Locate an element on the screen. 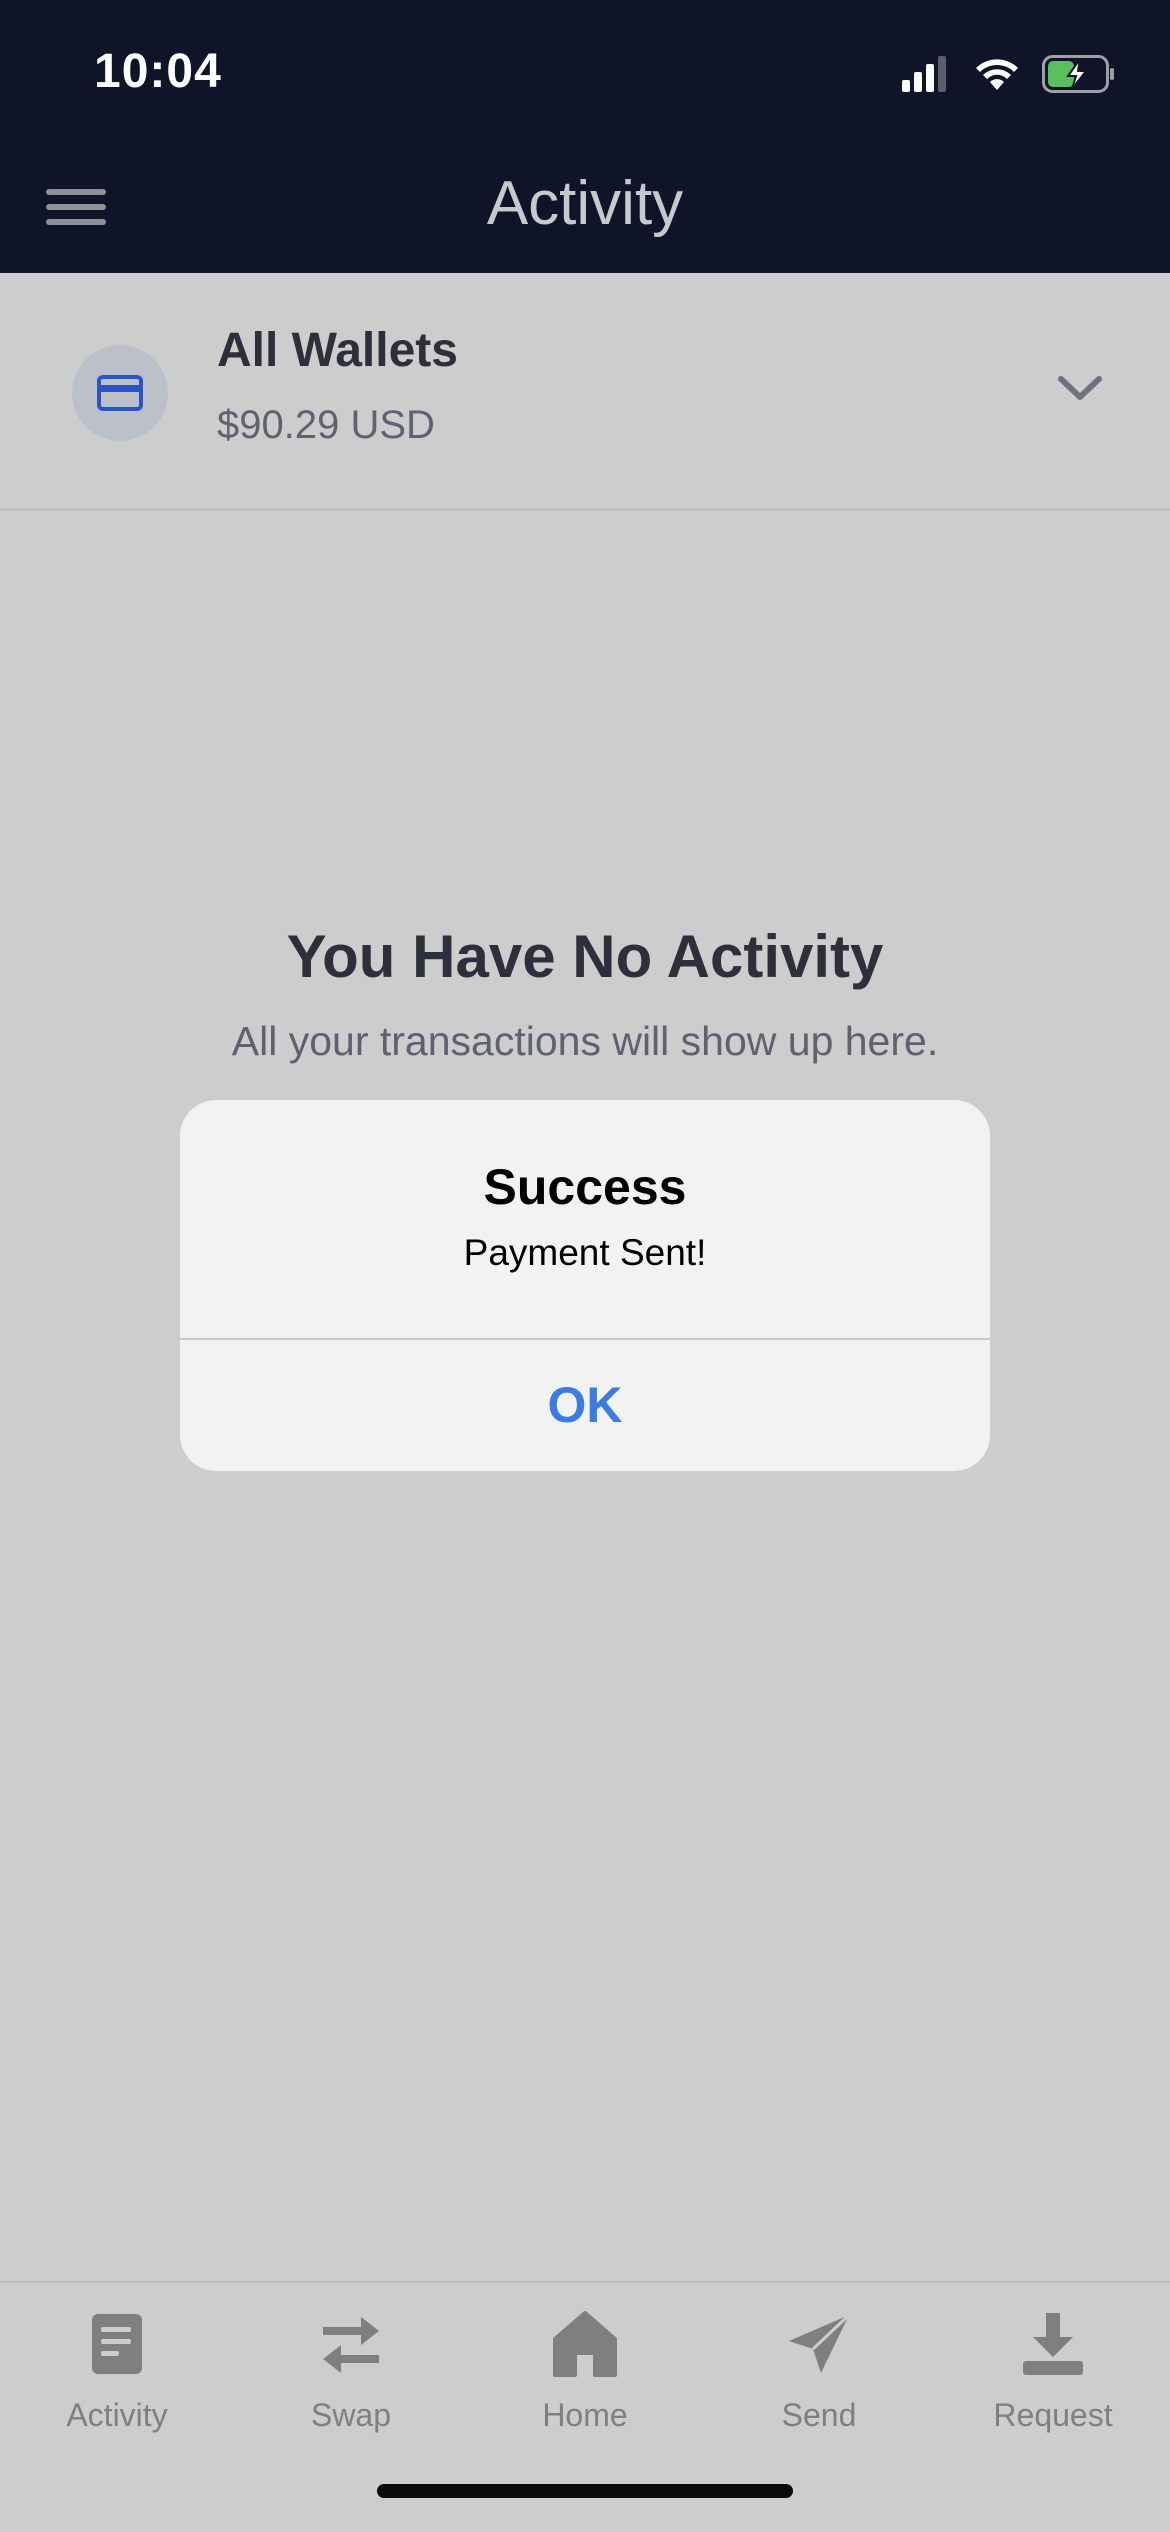 The height and width of the screenshot is (2532, 1170). swap-arrows-icon is located at coordinates (351, 2345).